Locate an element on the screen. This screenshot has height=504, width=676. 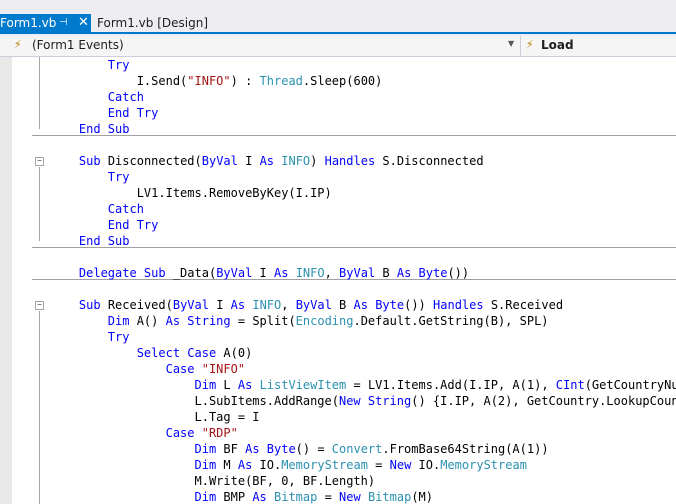
events-dropdown: ⚡ (Form1 Events) ▼ is located at coordinates (263, 46).